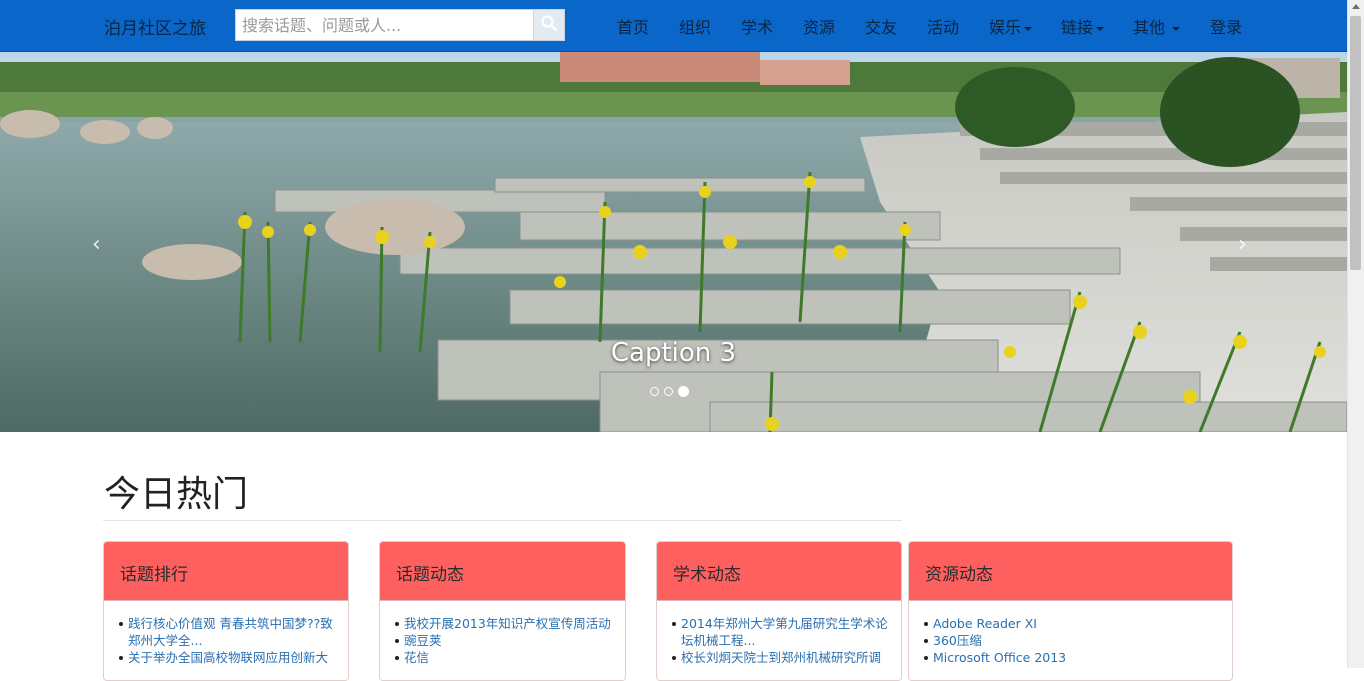 This screenshot has width=1364, height=681. I want to click on nav-item-home: 首页, so click(633, 26).